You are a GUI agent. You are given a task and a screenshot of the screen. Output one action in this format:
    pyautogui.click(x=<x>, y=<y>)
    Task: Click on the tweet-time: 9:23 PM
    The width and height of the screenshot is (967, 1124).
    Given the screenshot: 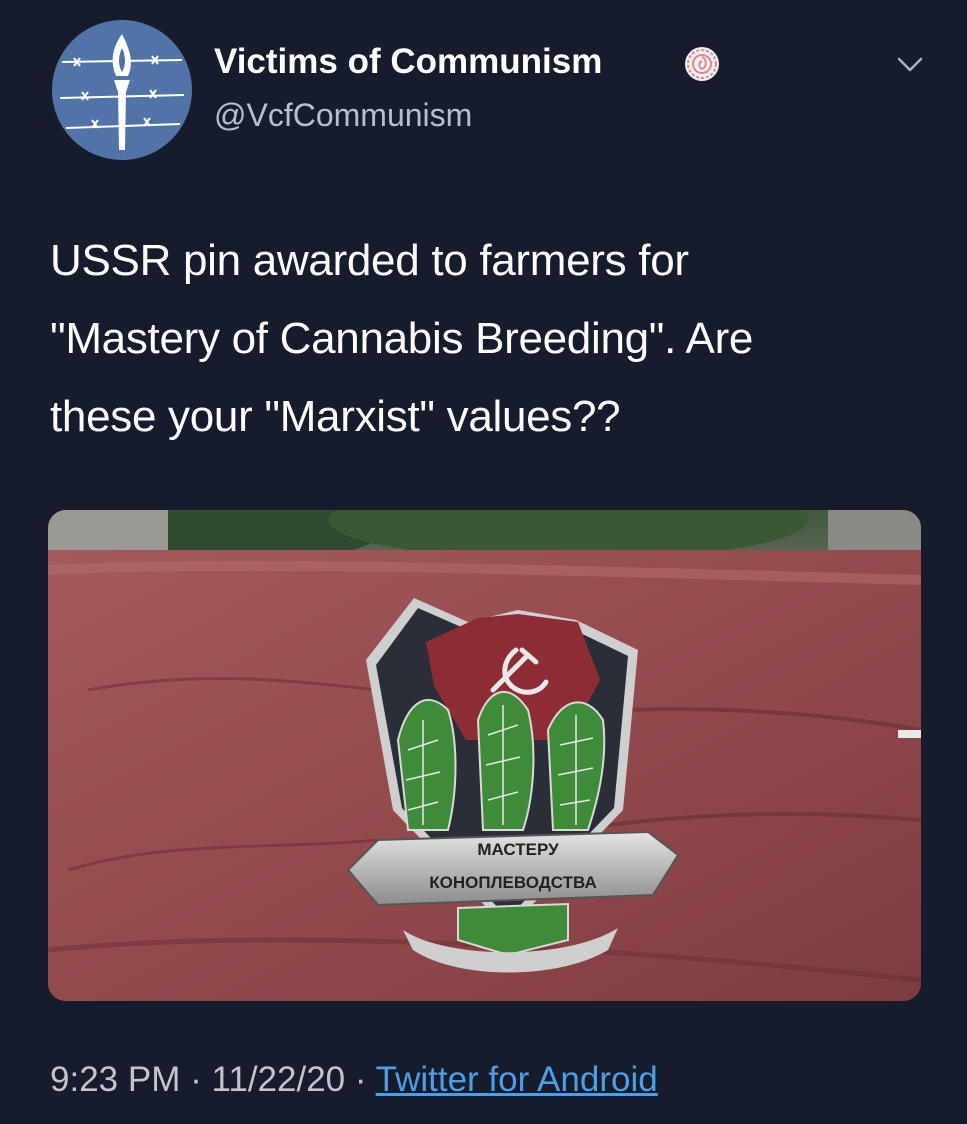 What is the action you would take?
    pyautogui.click(x=115, y=1079)
    